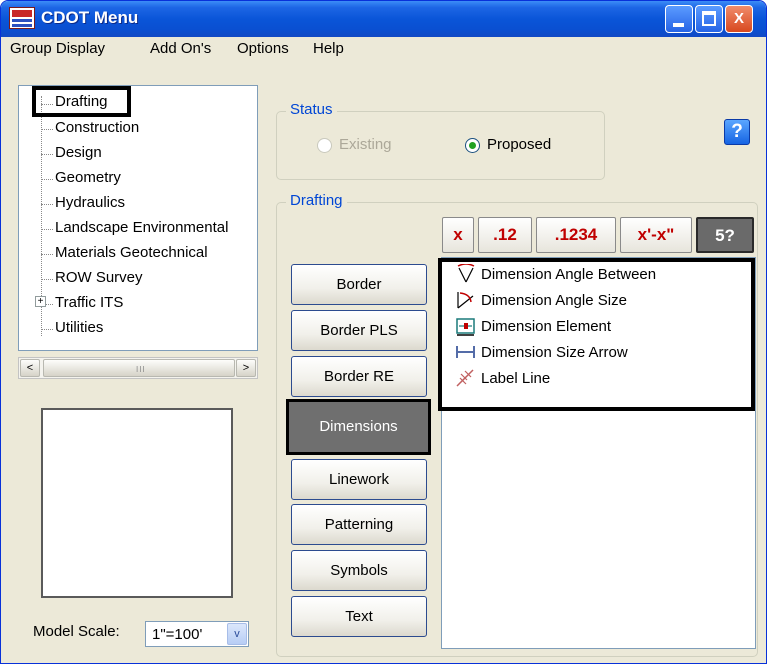  Describe the element at coordinates (90, 17) in the screenshot. I see `window-title: CDOT Menu` at that location.